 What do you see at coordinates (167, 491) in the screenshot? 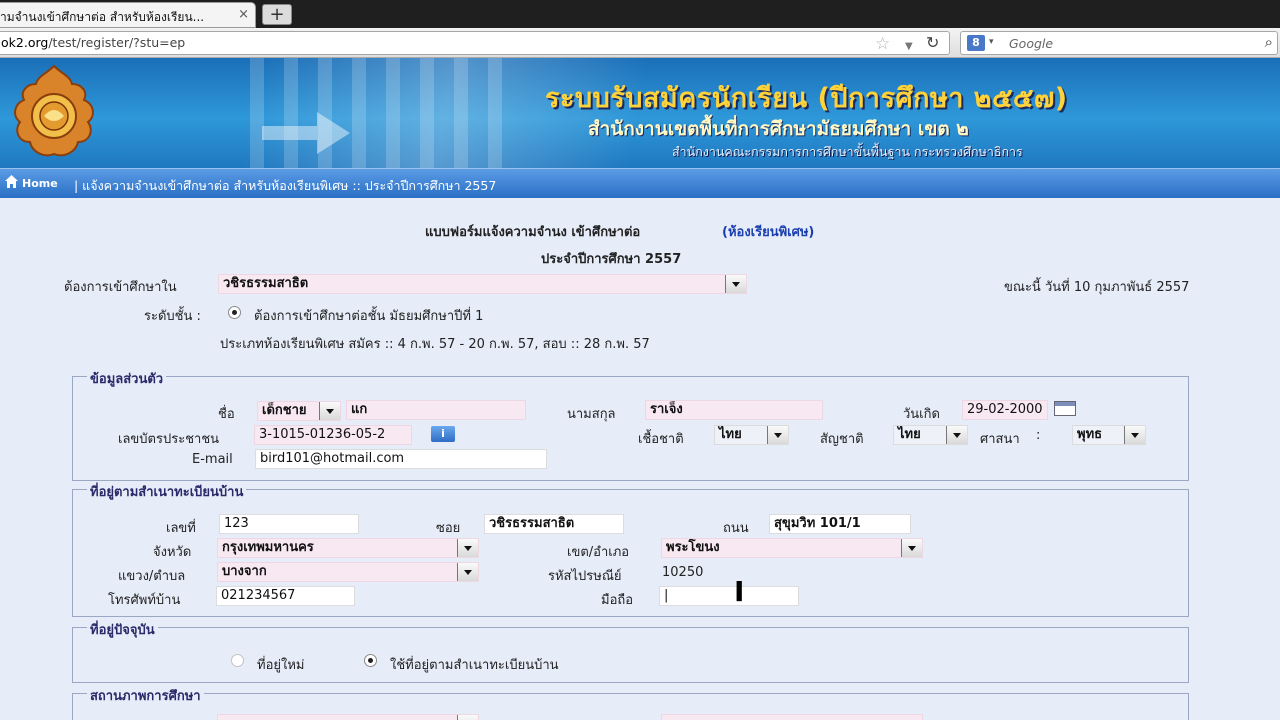
I see `section-legend: ที่อยู่ตามสำเนาทะเบียนบ้าน` at bounding box center [167, 491].